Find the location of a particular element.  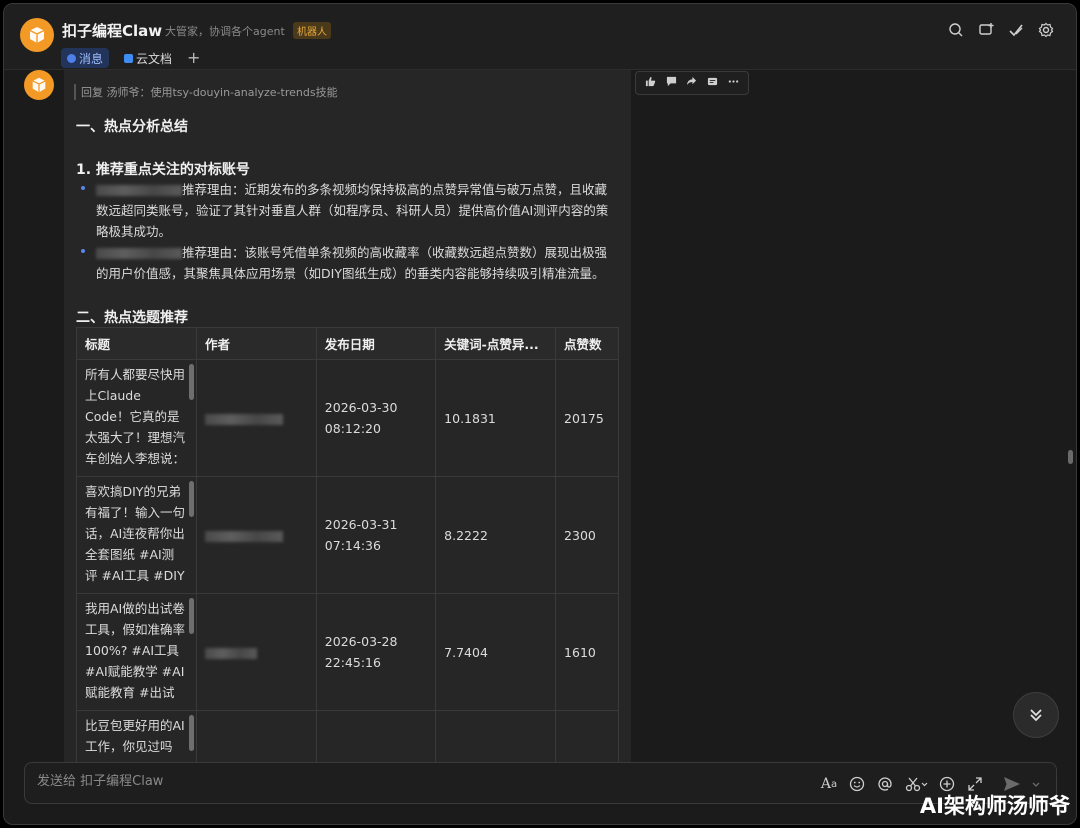

thumbs-up-icon is located at coordinates (650, 83).